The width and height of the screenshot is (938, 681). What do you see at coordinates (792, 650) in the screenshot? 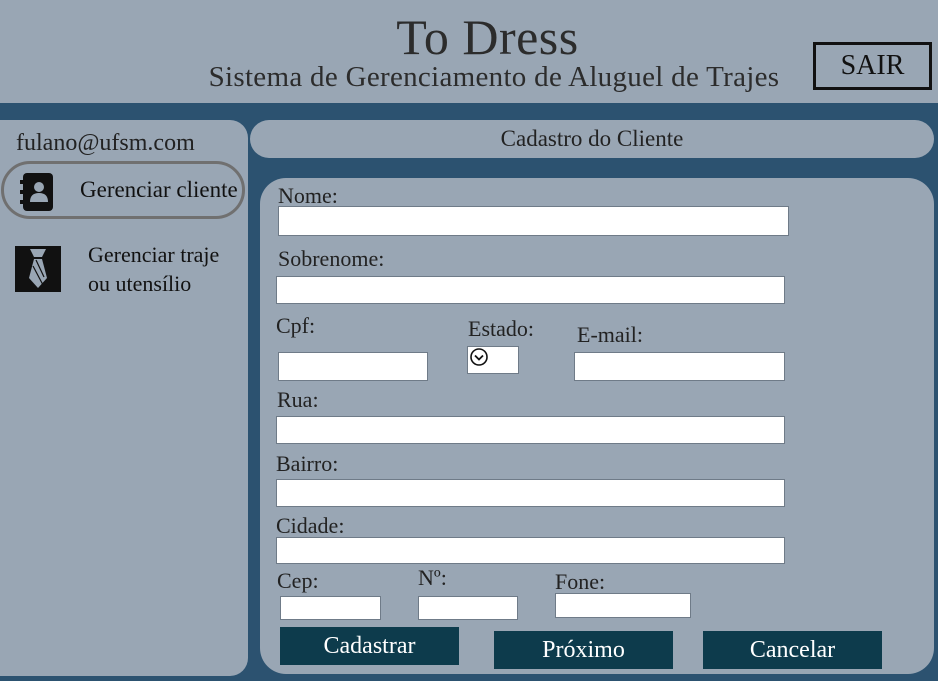
I see `cancel-button: Cancelar` at bounding box center [792, 650].